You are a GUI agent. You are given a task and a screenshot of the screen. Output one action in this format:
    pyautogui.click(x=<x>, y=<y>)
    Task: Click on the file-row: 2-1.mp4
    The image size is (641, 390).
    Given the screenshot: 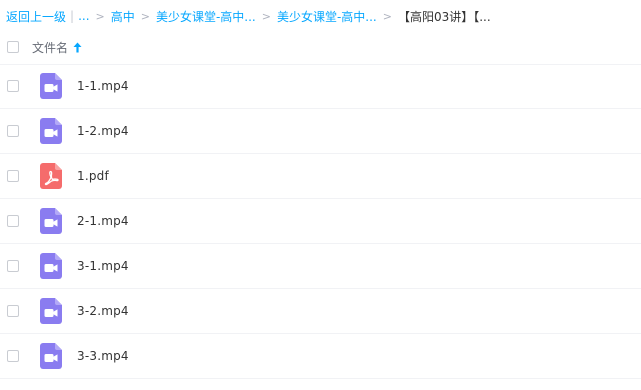 What is the action you would take?
    pyautogui.click(x=320, y=221)
    